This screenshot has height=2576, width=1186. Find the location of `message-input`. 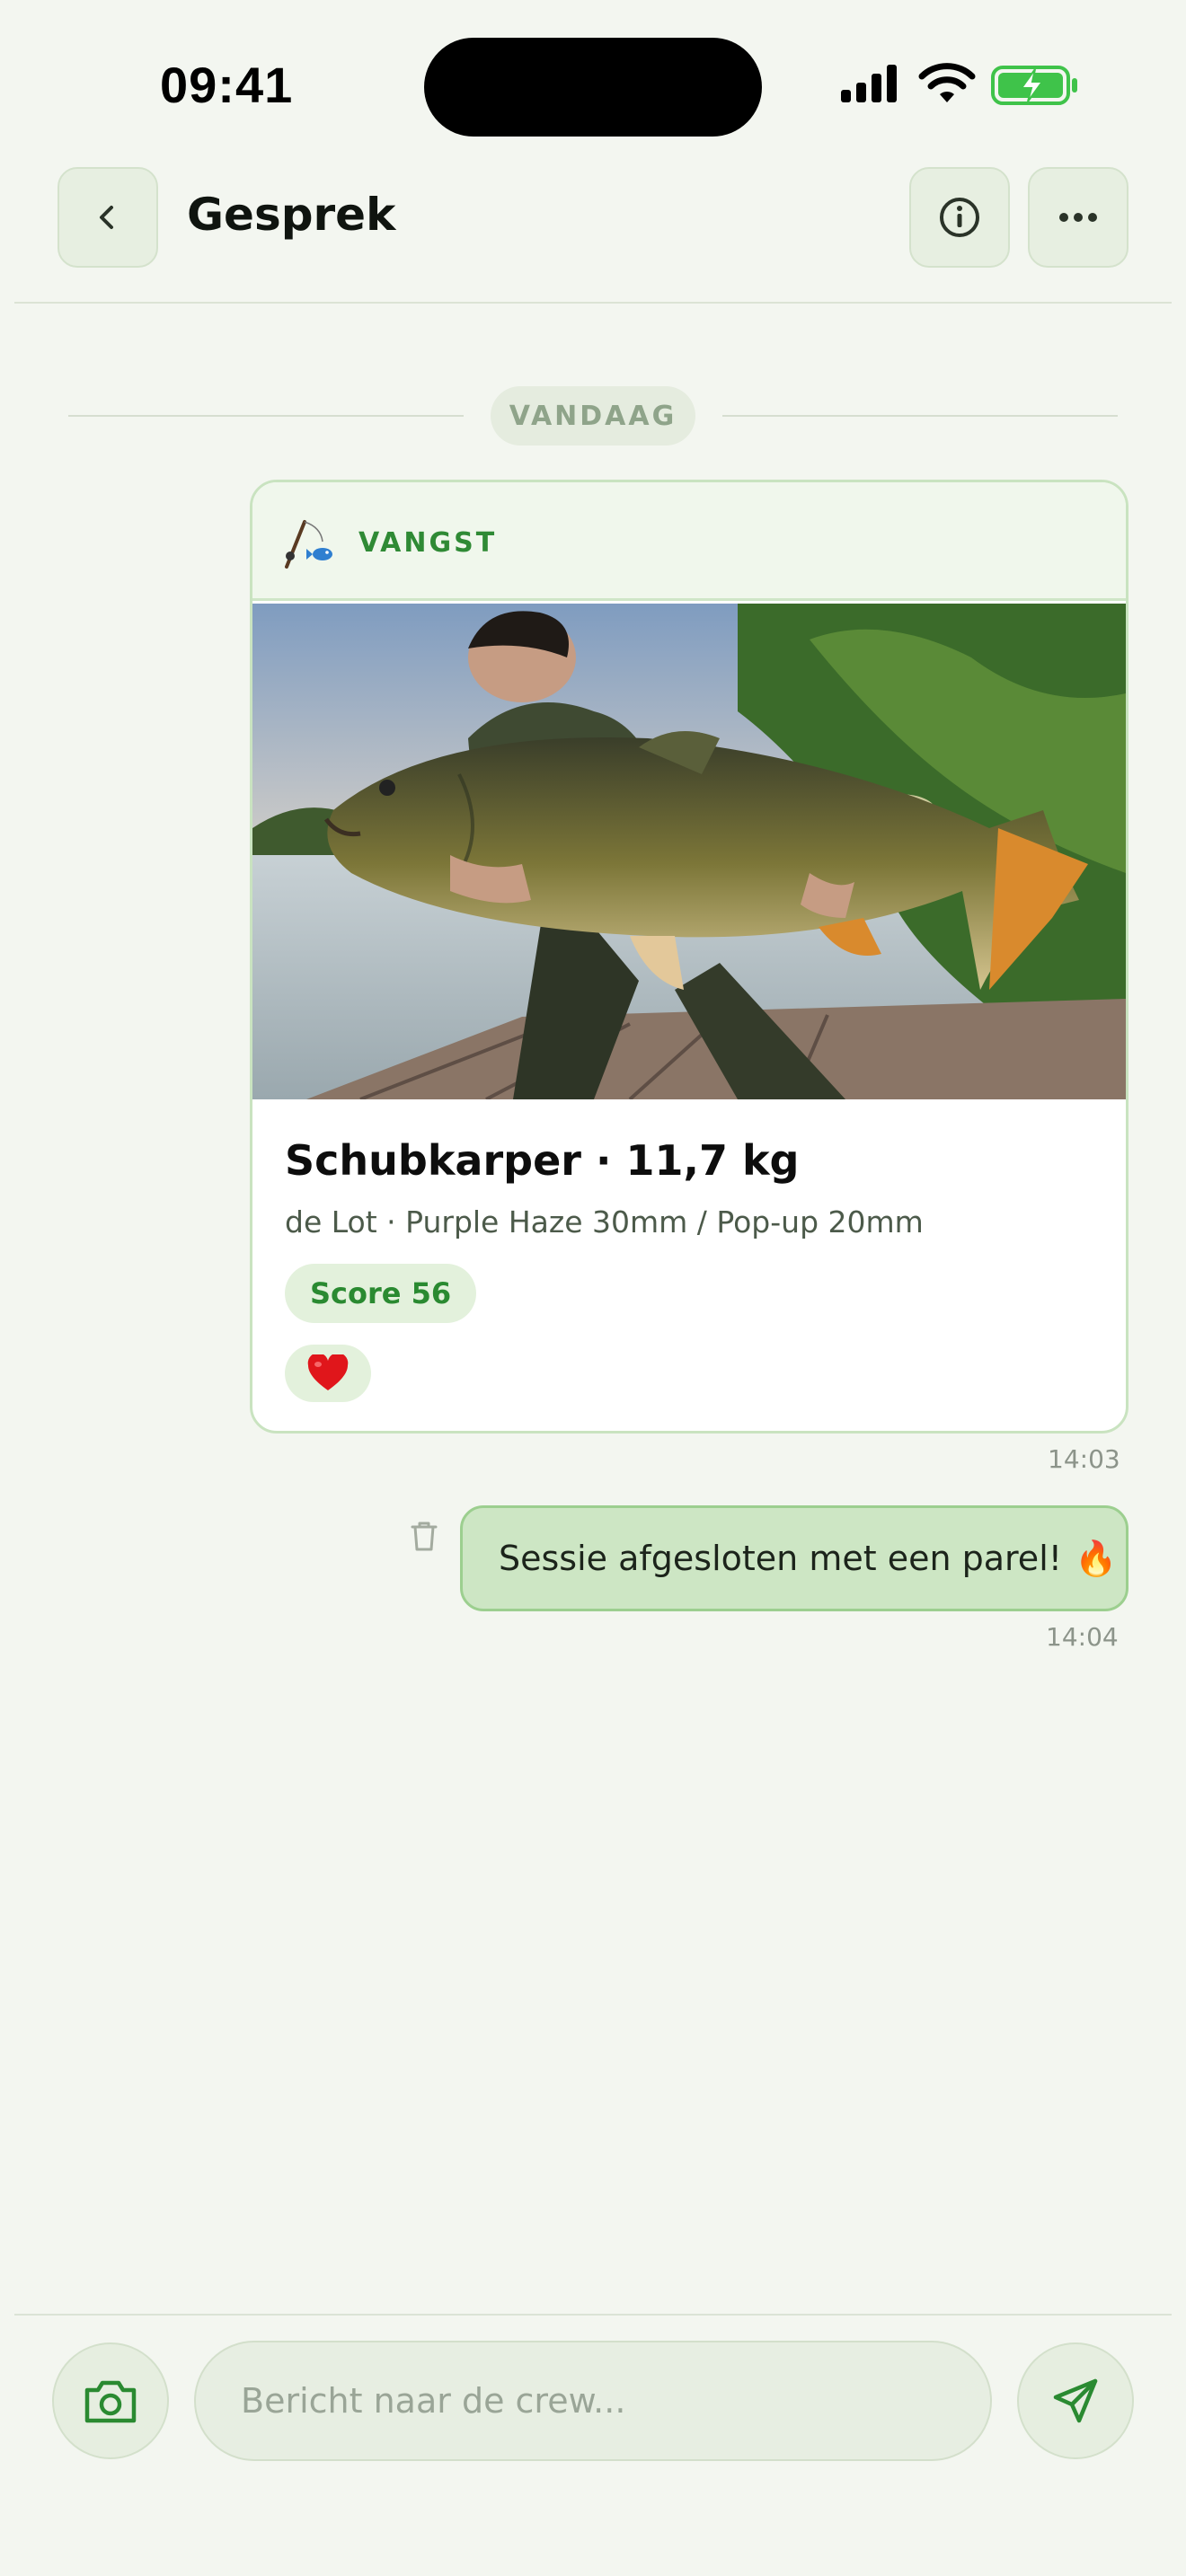

message-input is located at coordinates (615, 2401).